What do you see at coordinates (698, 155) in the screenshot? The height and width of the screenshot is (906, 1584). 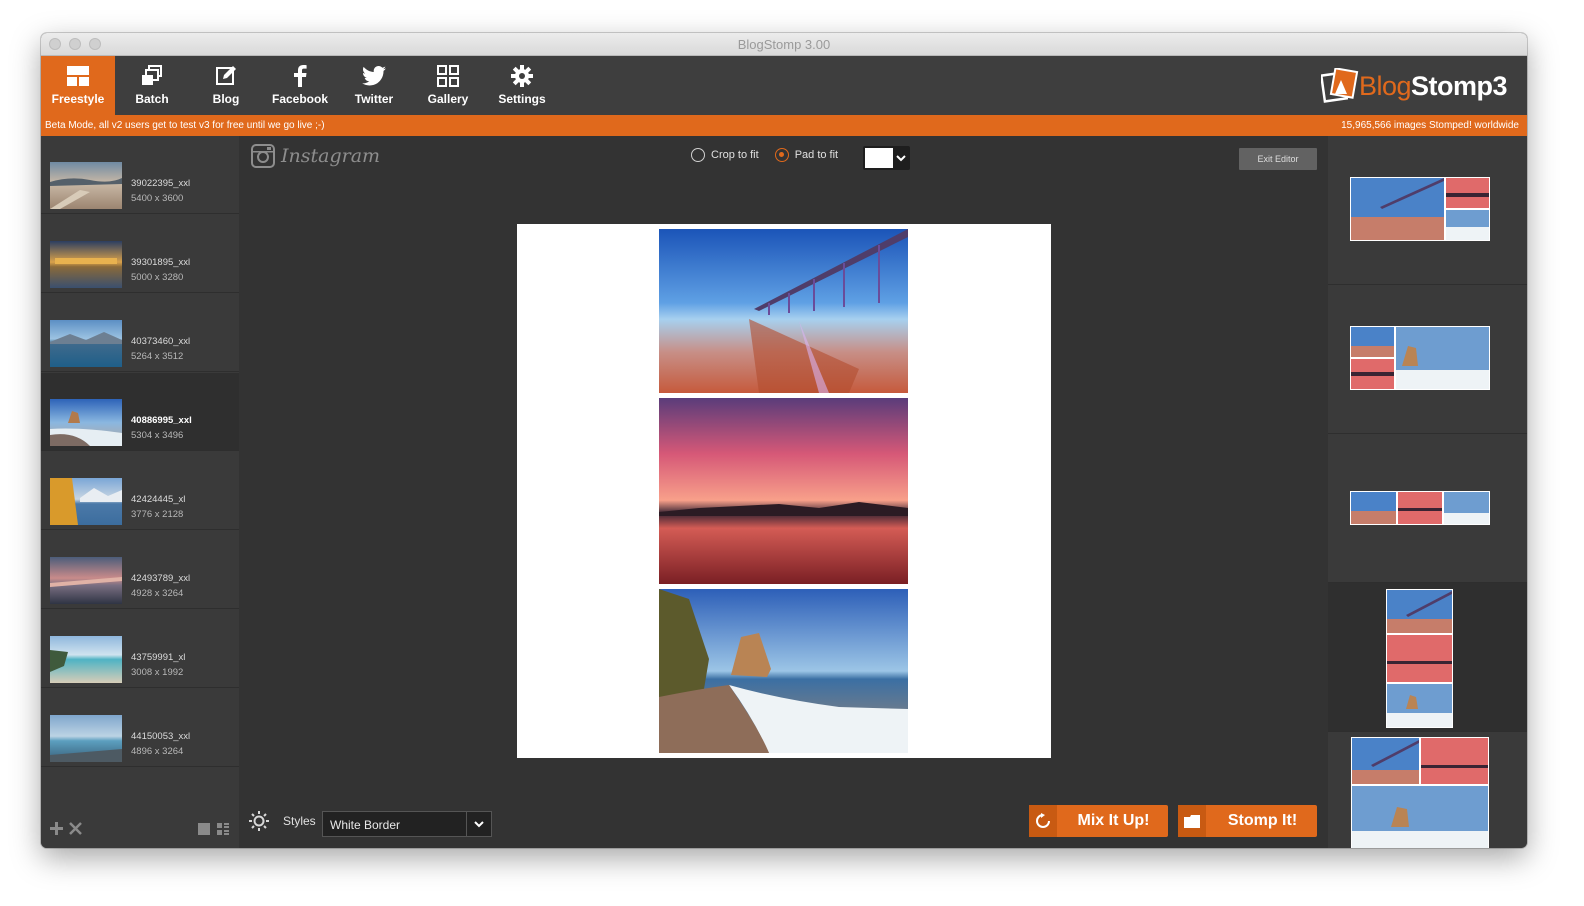 I see `crop-to-fit-radio` at bounding box center [698, 155].